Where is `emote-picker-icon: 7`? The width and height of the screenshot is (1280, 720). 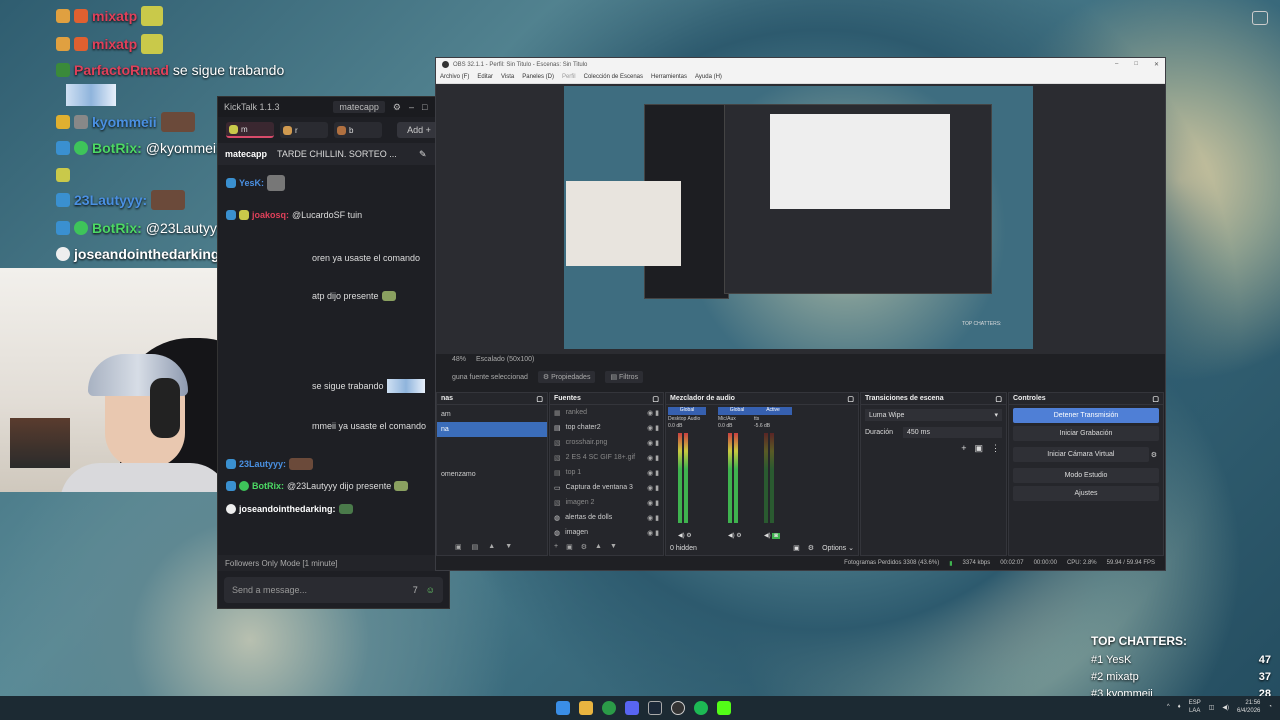 emote-picker-icon: 7 is located at coordinates (415, 590).